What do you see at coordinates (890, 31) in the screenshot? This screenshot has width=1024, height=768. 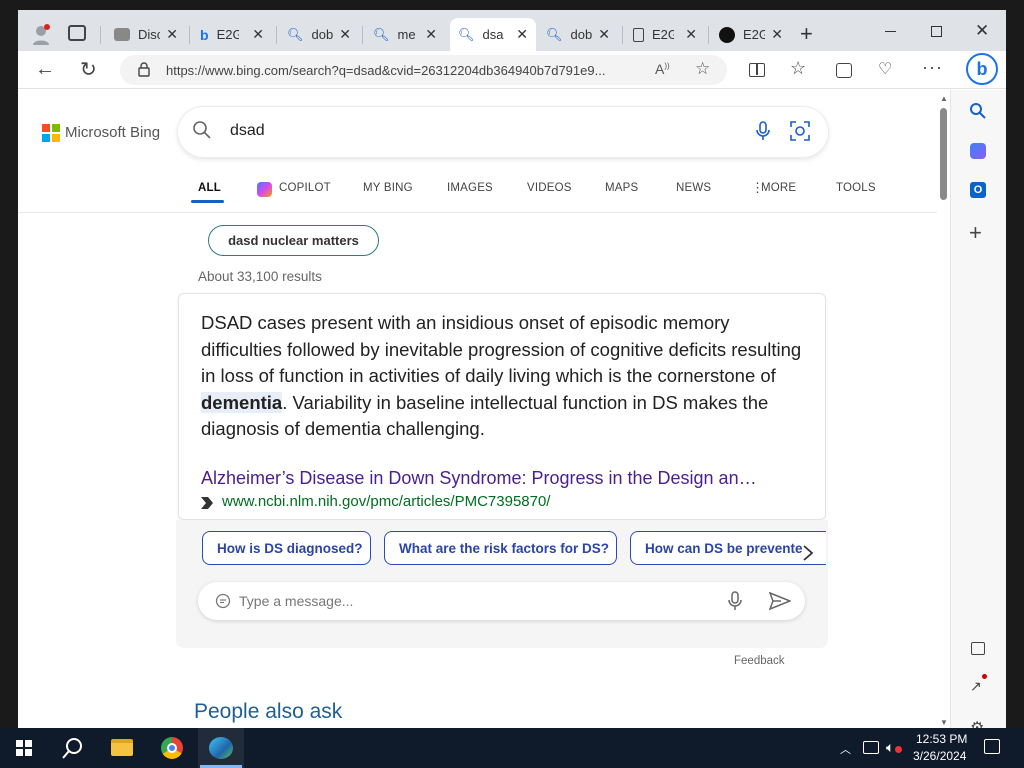 I see `minimize-icon` at bounding box center [890, 31].